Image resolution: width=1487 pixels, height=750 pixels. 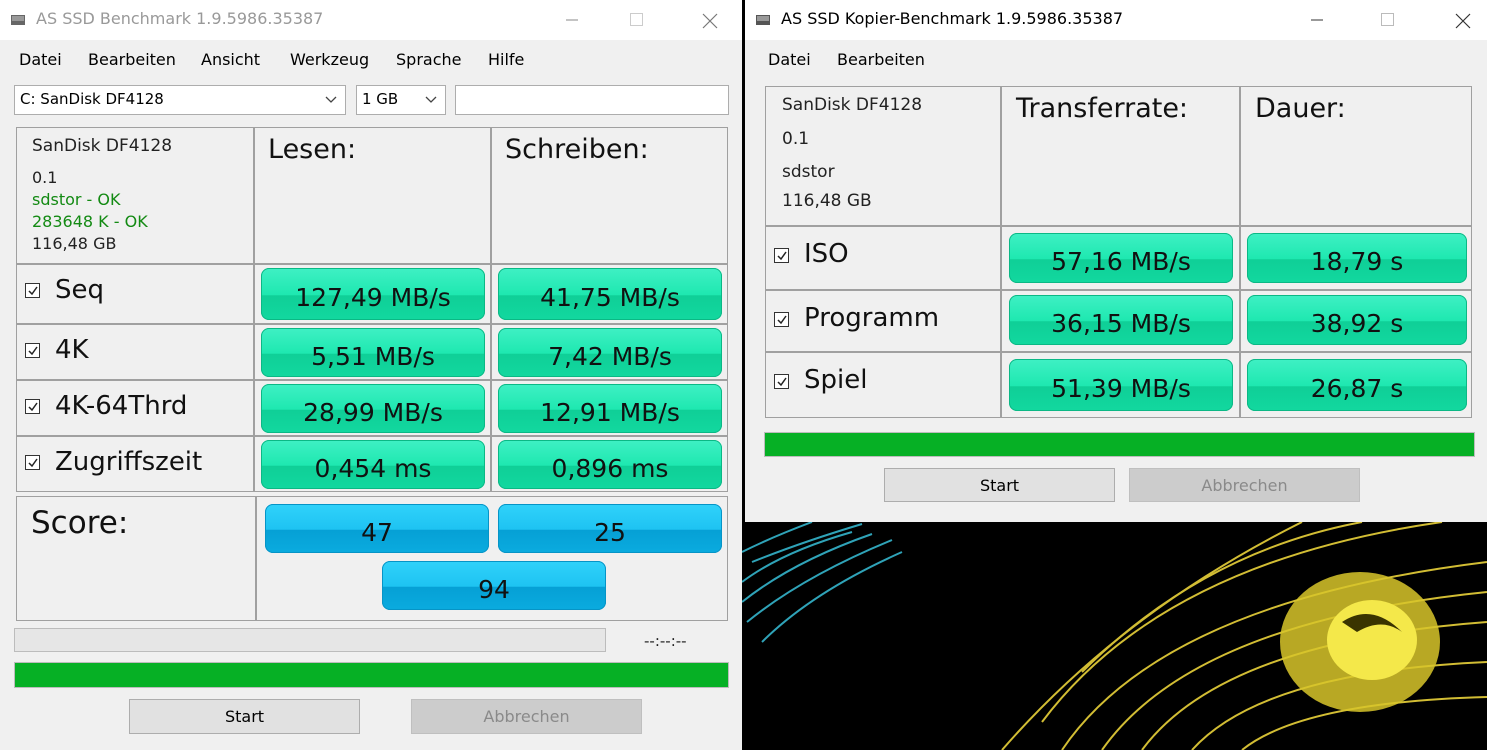 What do you see at coordinates (1116, 60) in the screenshot?
I see `menubar: Datei Bearbeiten` at bounding box center [1116, 60].